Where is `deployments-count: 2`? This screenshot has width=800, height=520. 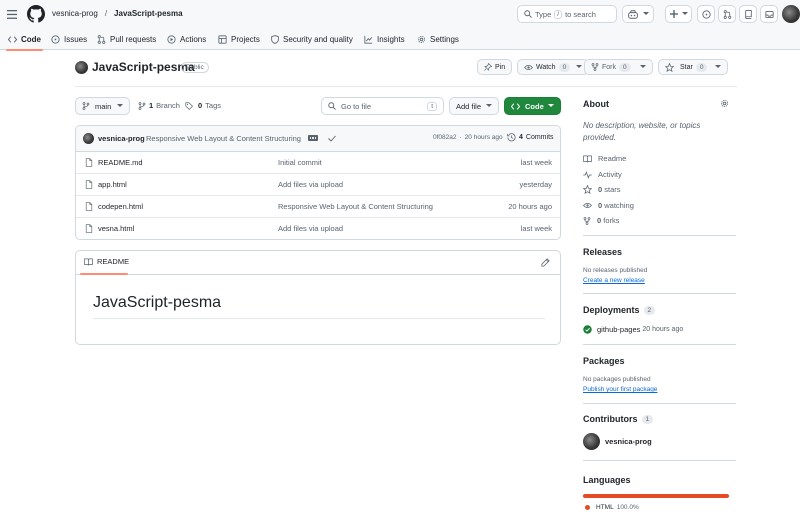 deployments-count: 2 is located at coordinates (649, 310).